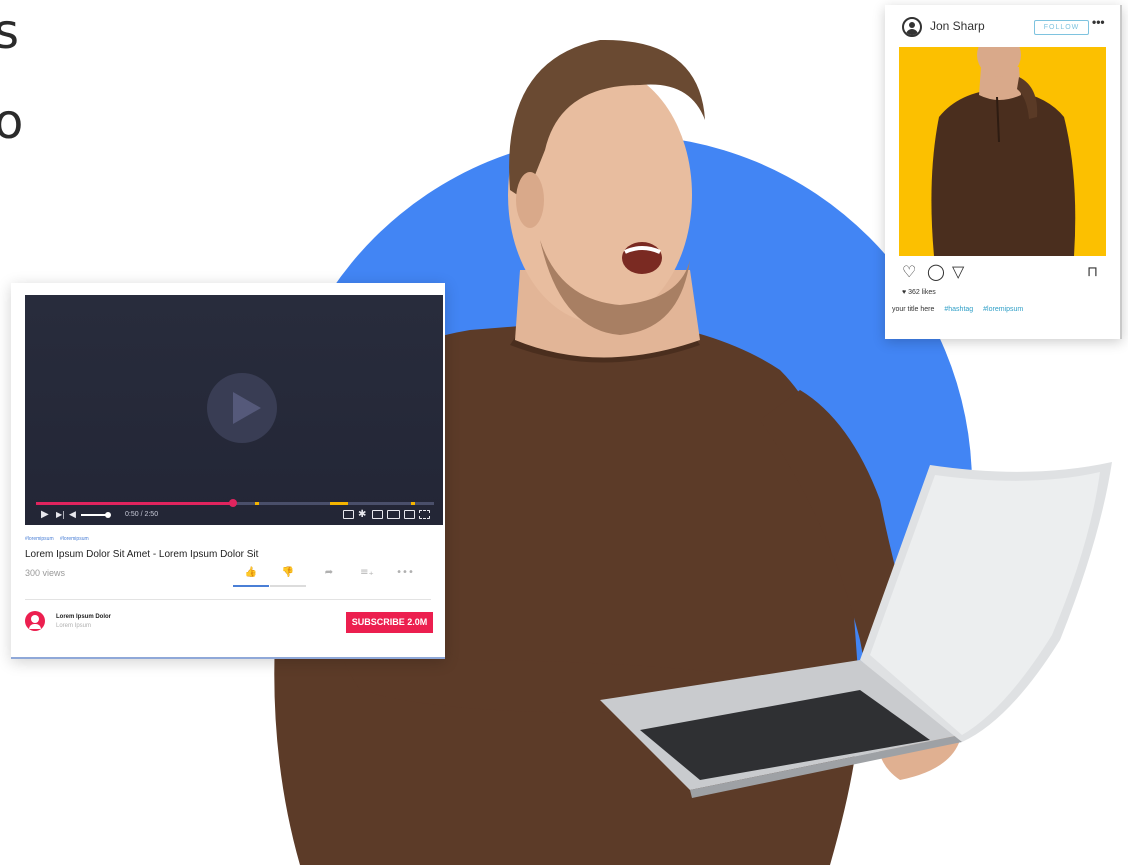 The height and width of the screenshot is (865, 1128). I want to click on play-icon: ▶, so click(45, 515).